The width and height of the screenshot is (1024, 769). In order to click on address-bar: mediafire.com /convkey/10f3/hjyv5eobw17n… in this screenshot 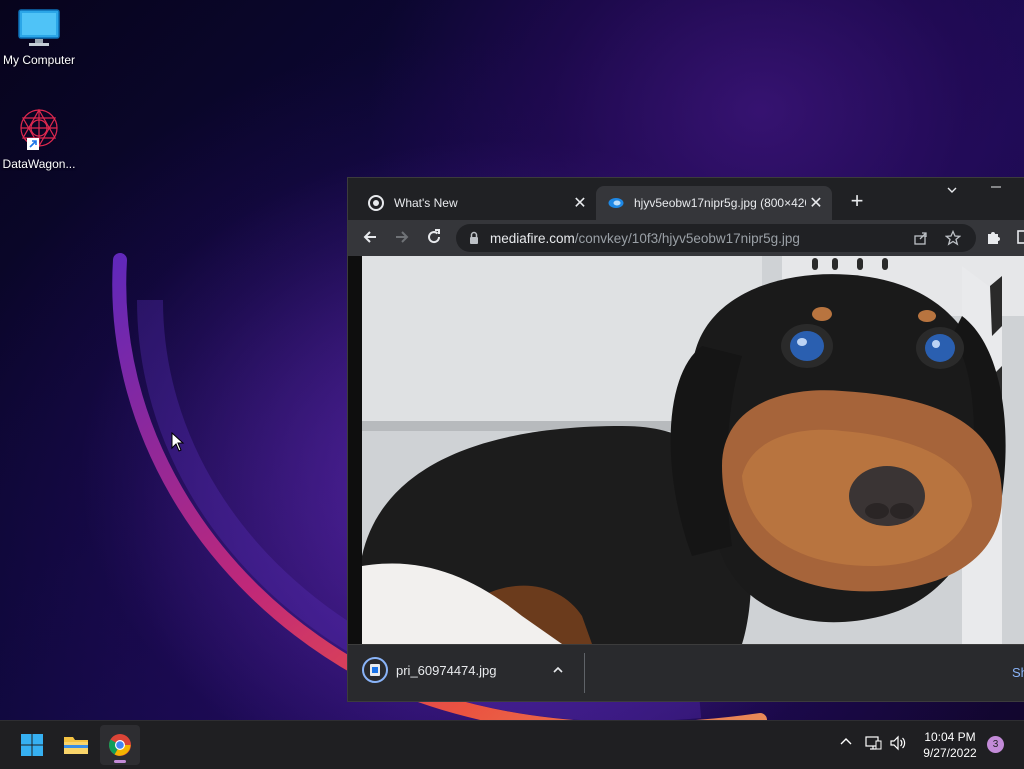, I will do `click(716, 238)`.